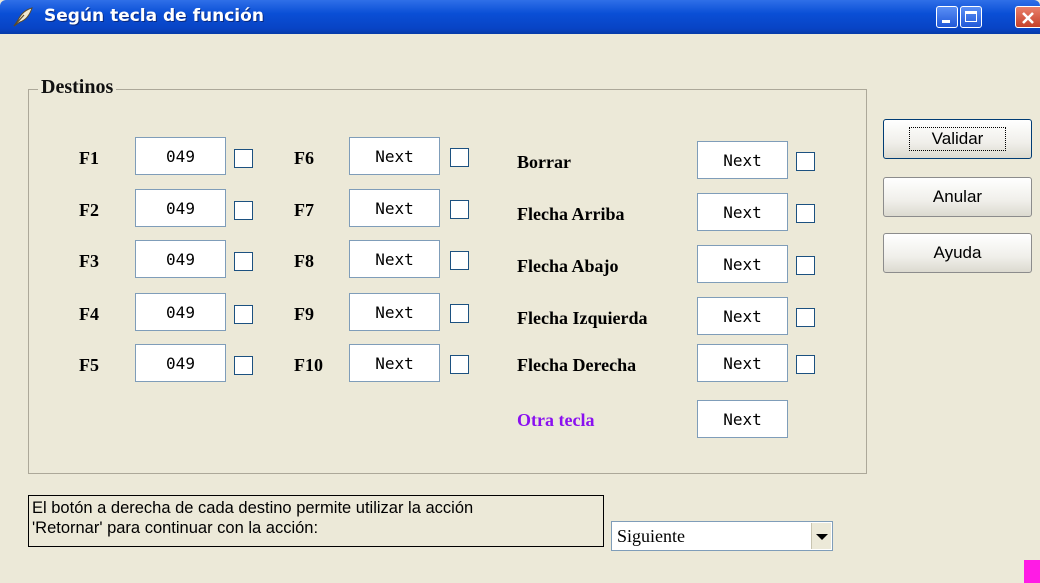 Image resolution: width=1040 pixels, height=583 pixels. Describe the element at coordinates (568, 266) in the screenshot. I see `flecha-abajo-label: Flecha Abajo` at that location.